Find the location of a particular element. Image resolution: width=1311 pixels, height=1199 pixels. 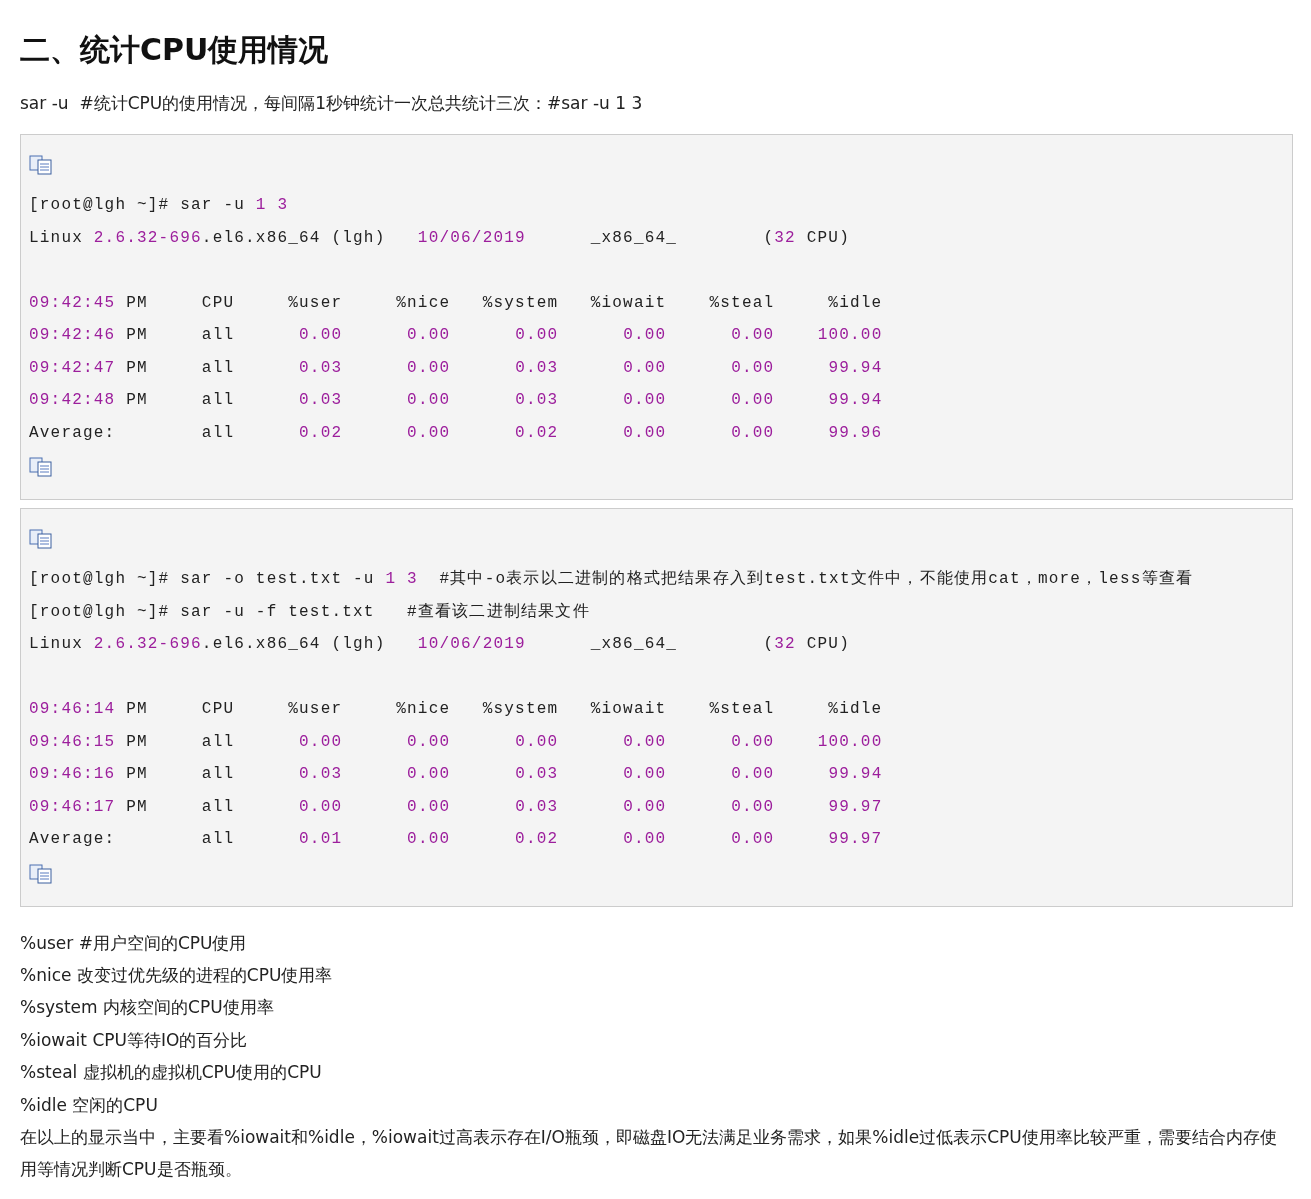

definition-text: %steal 虚拟机的虚拟机CPU使用的CPU is located at coordinates (171, 1073).